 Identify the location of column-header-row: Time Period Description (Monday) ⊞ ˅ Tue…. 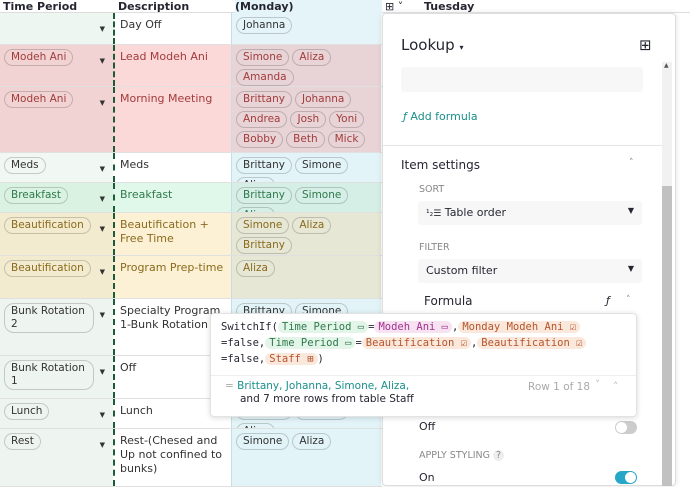
(345, 6).